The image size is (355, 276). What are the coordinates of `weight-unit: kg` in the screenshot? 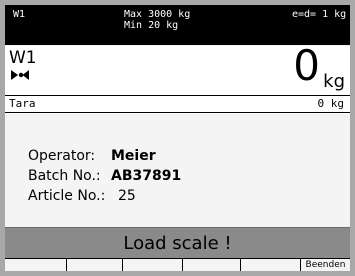 It's located at (334, 81).